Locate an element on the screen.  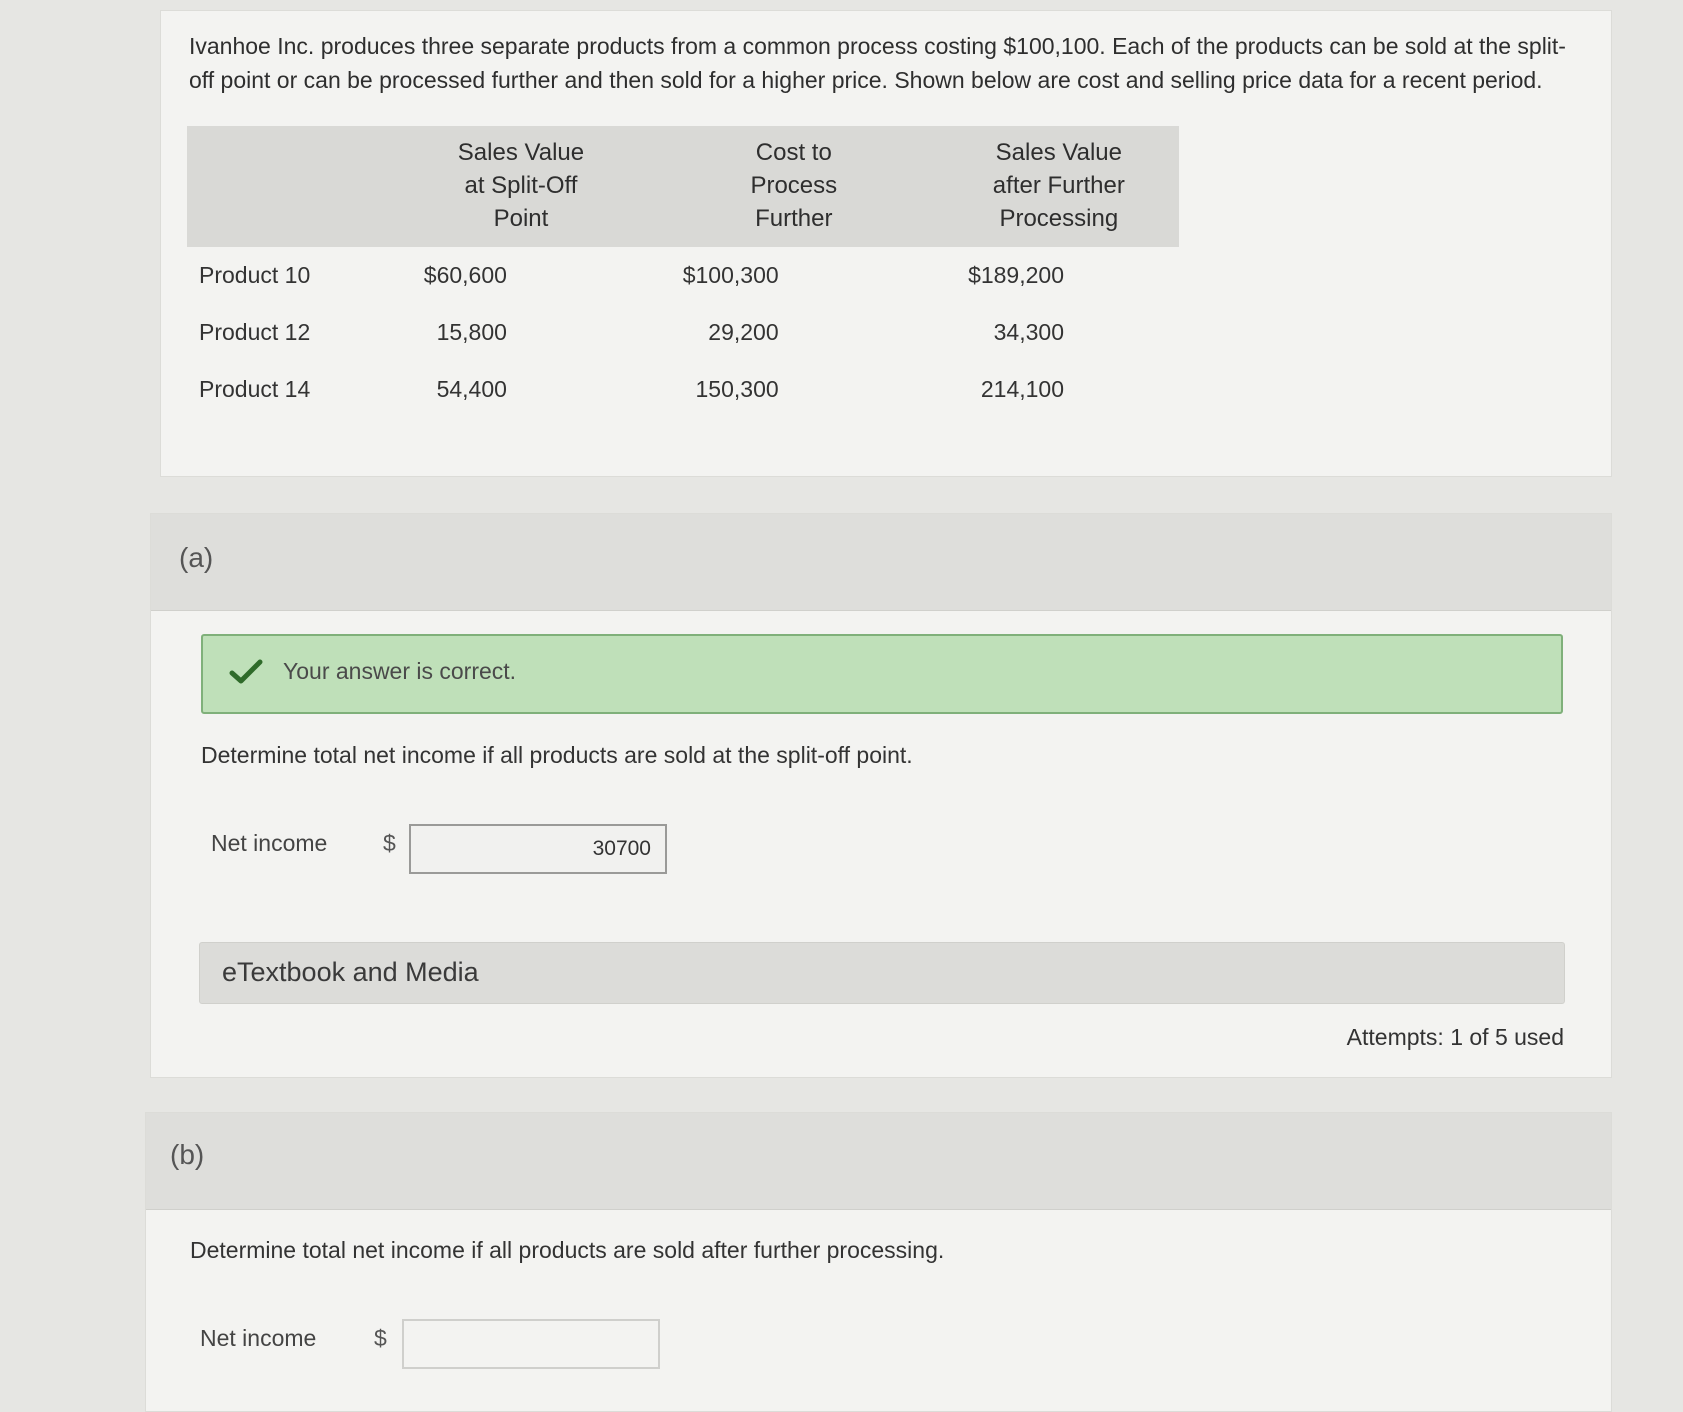
part-b-label: (b) is located at coordinates (187, 1154).